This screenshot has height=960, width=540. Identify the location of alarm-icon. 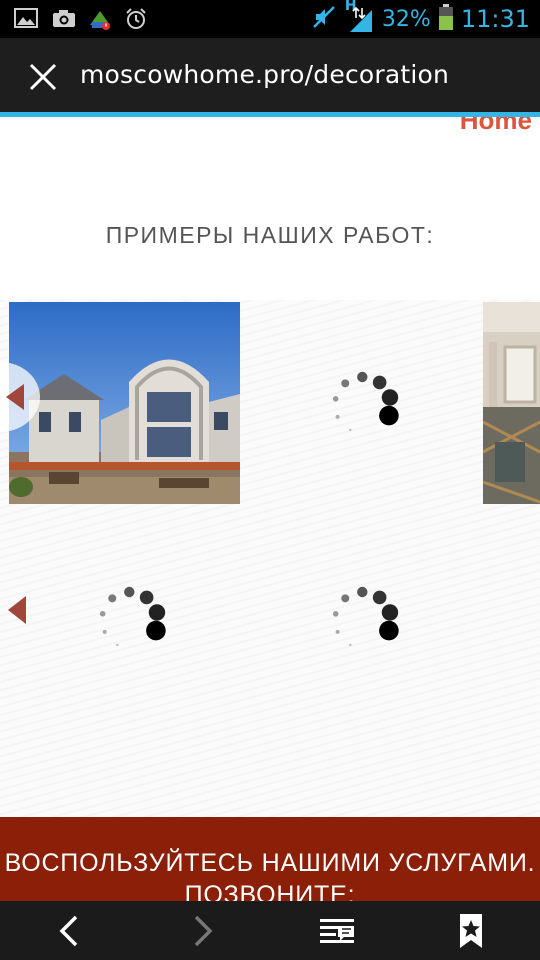
(136, 21).